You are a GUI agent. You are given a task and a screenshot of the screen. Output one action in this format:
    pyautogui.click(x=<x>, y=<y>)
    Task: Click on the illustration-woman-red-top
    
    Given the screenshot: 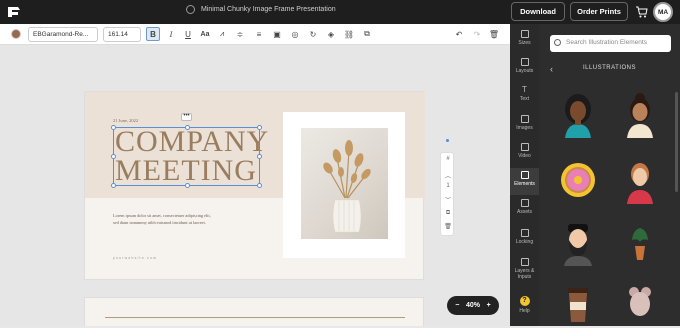 What is the action you would take?
    pyautogui.click(x=640, y=181)
    